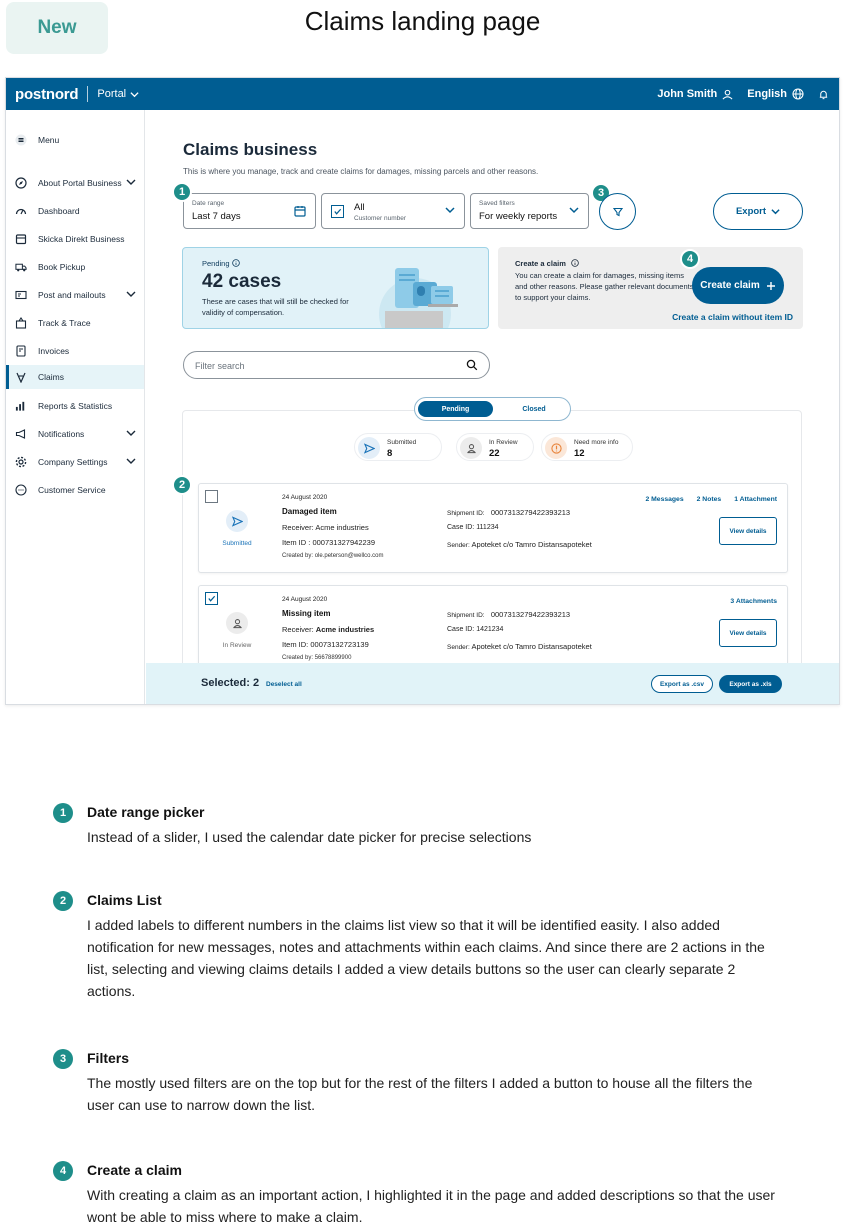 The width and height of the screenshot is (845, 1232). Describe the element at coordinates (473, 527) in the screenshot. I see `claim-case-id: Case ID: 111234` at that location.